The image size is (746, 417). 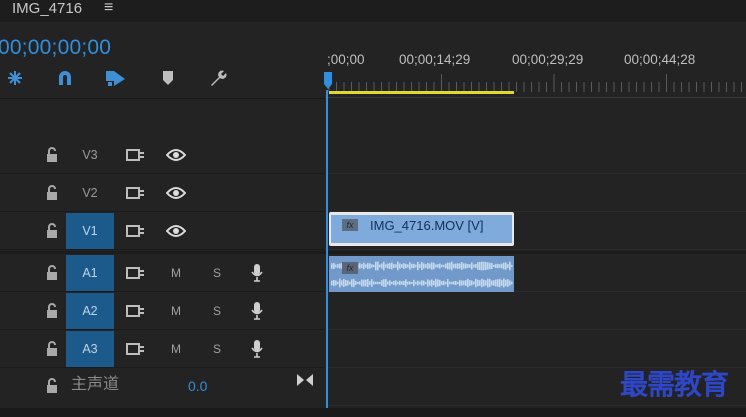 What do you see at coordinates (328, 81) in the screenshot?
I see `playhead-handle` at bounding box center [328, 81].